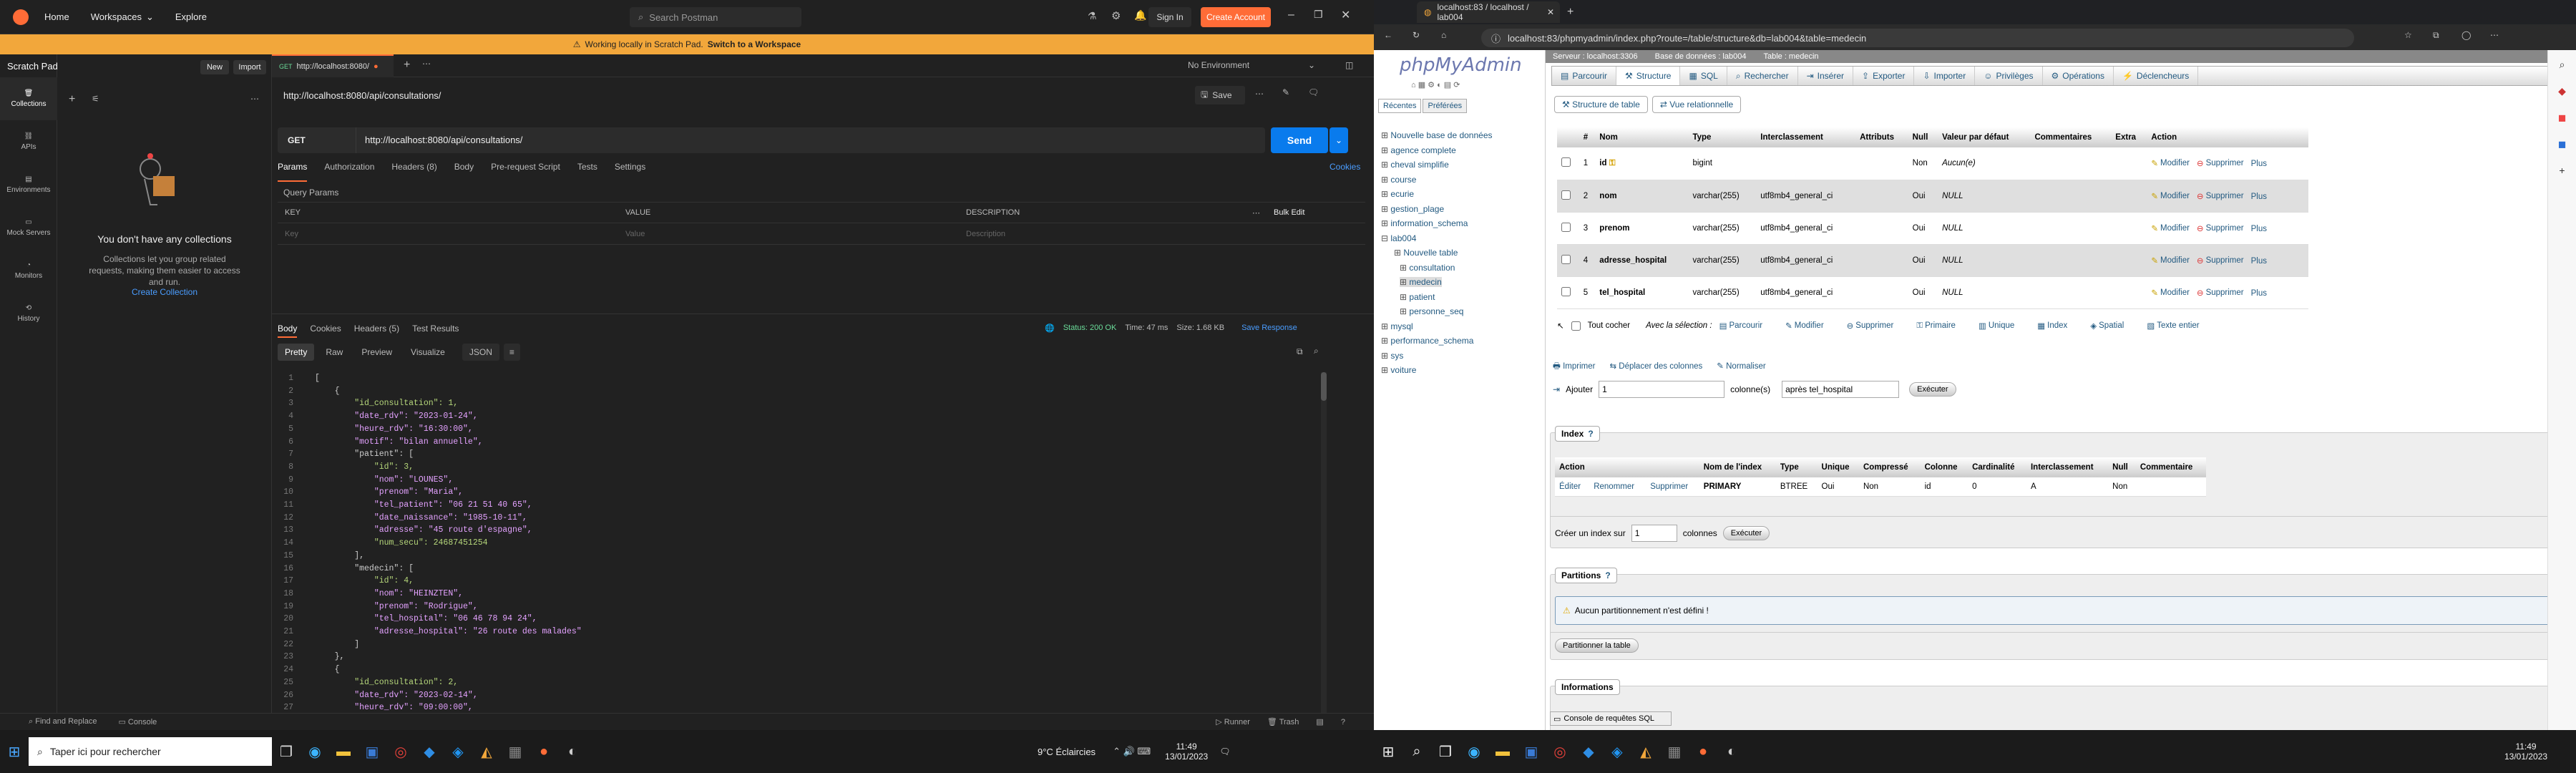 The height and width of the screenshot is (773, 2576). I want to click on minimize-icon: –, so click(1291, 15).